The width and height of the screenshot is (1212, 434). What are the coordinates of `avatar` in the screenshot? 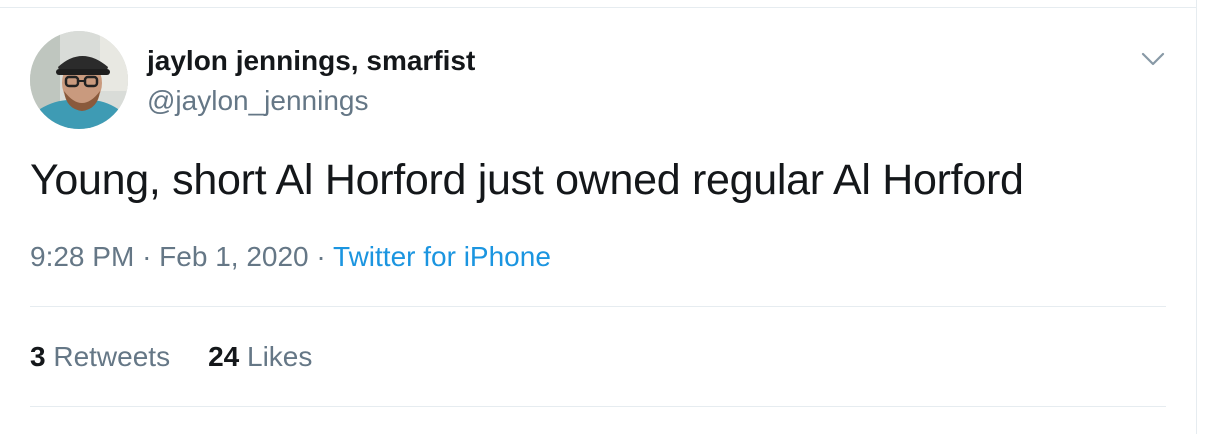 It's located at (79, 80).